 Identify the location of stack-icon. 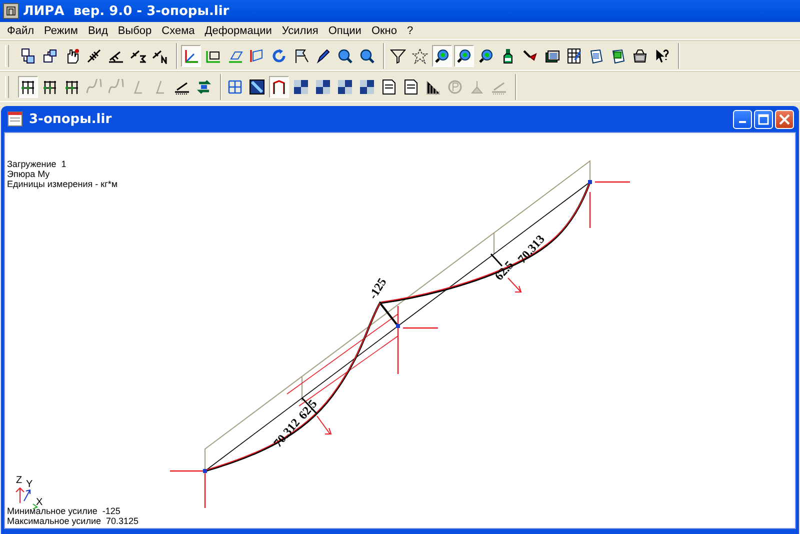
(552, 56).